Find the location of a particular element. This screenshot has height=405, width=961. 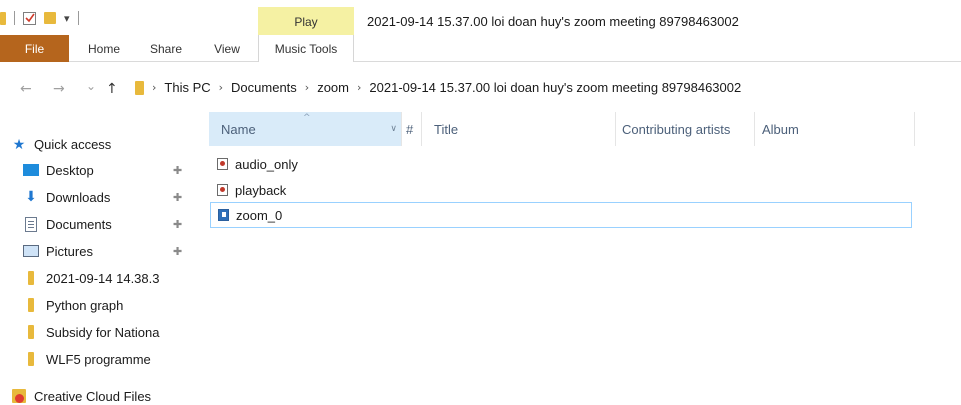

sidebar-item-label: 2021-09-14 14.38.3 is located at coordinates (103, 278).